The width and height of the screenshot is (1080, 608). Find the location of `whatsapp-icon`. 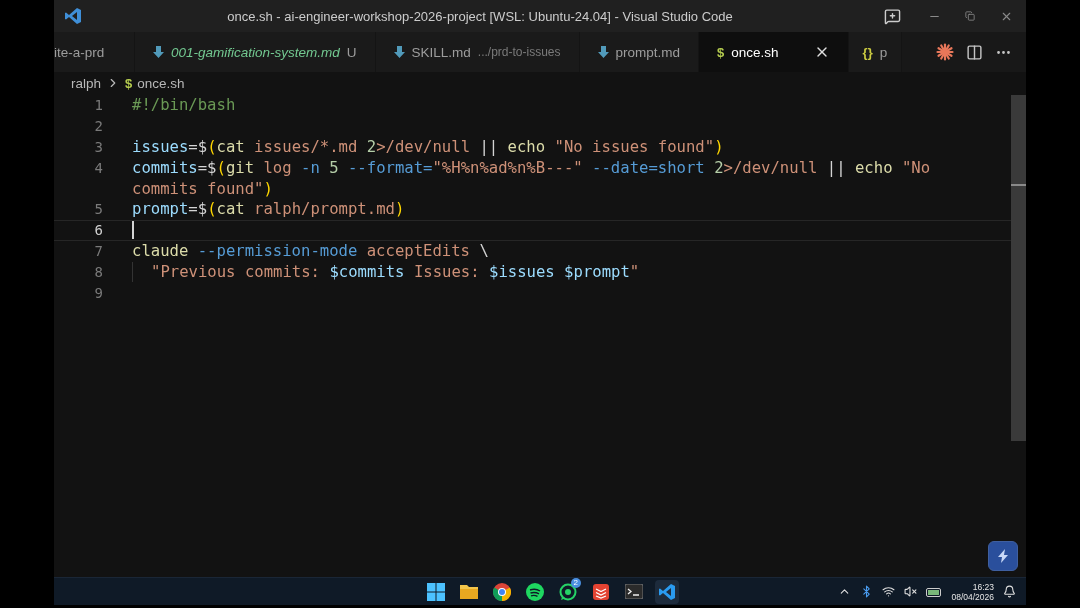

whatsapp-icon is located at coordinates (567, 591).